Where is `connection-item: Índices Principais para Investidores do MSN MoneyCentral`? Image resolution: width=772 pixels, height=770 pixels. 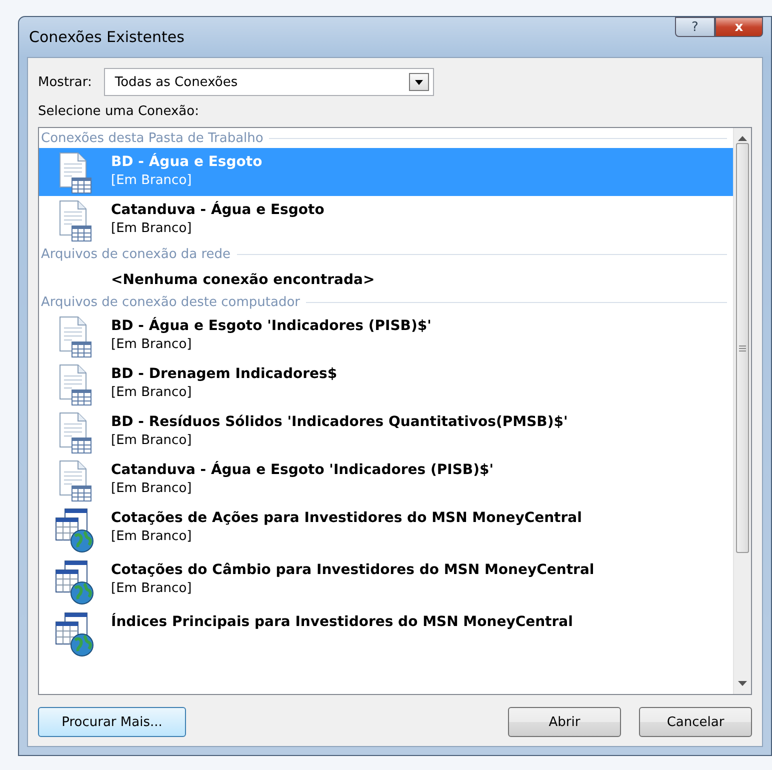 connection-item: Índices Principais para Investidores do MSN MoneyCentral is located at coordinates (386, 634).